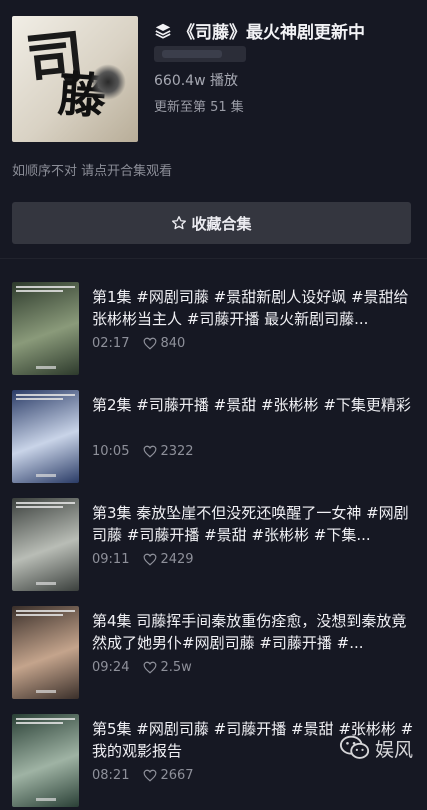  I want to click on episode-likes: 2667, so click(177, 775).